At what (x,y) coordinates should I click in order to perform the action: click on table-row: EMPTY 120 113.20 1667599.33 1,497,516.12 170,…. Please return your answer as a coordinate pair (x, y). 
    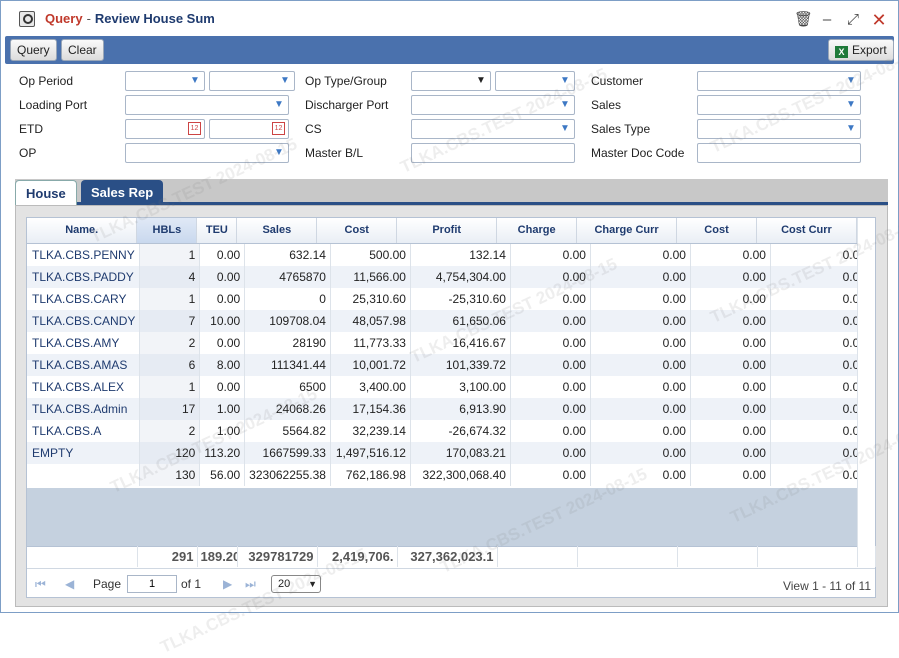
    Looking at the image, I should click on (449, 453).